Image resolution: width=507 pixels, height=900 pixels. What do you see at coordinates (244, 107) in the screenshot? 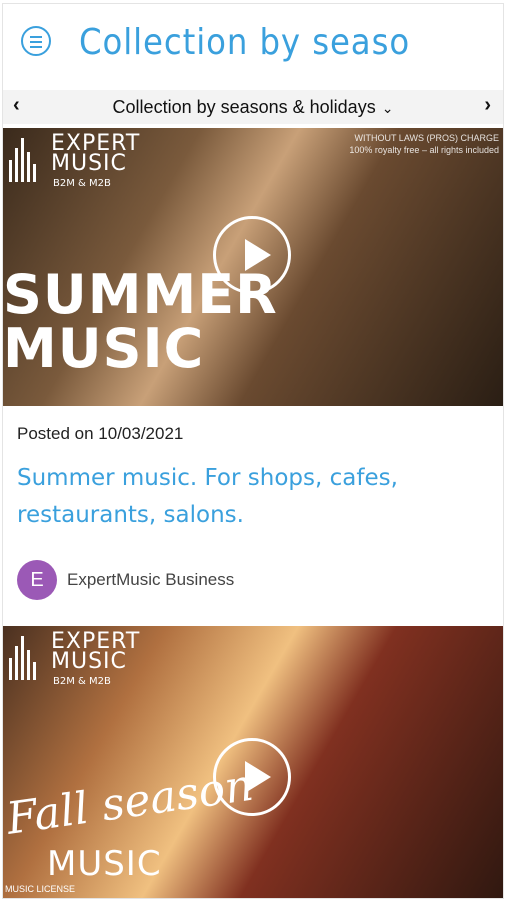
I see `collection-dropdown-label: Collection by seasons & holidays` at bounding box center [244, 107].